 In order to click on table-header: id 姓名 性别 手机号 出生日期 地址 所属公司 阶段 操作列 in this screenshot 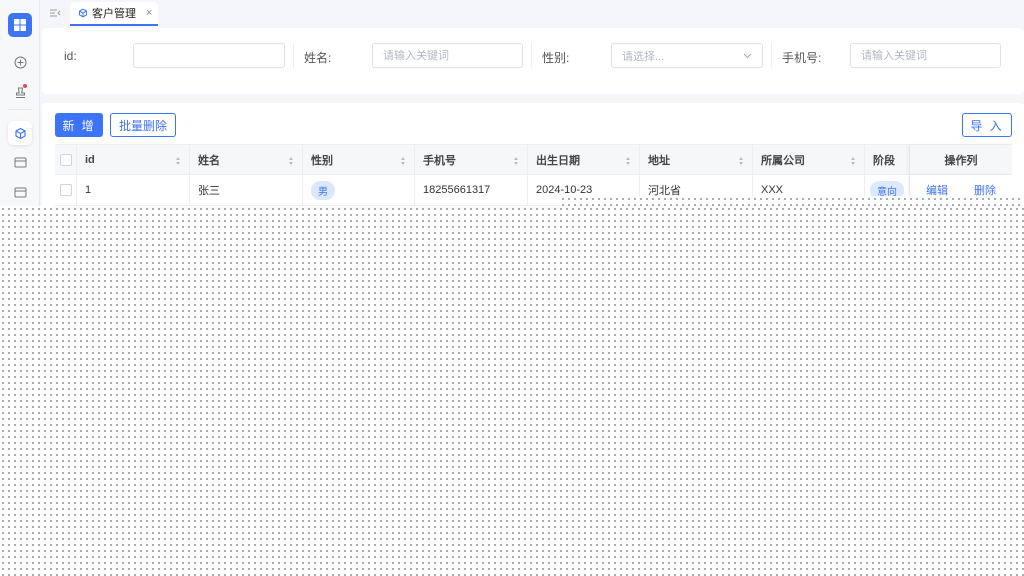, I will do `click(533, 159)`.